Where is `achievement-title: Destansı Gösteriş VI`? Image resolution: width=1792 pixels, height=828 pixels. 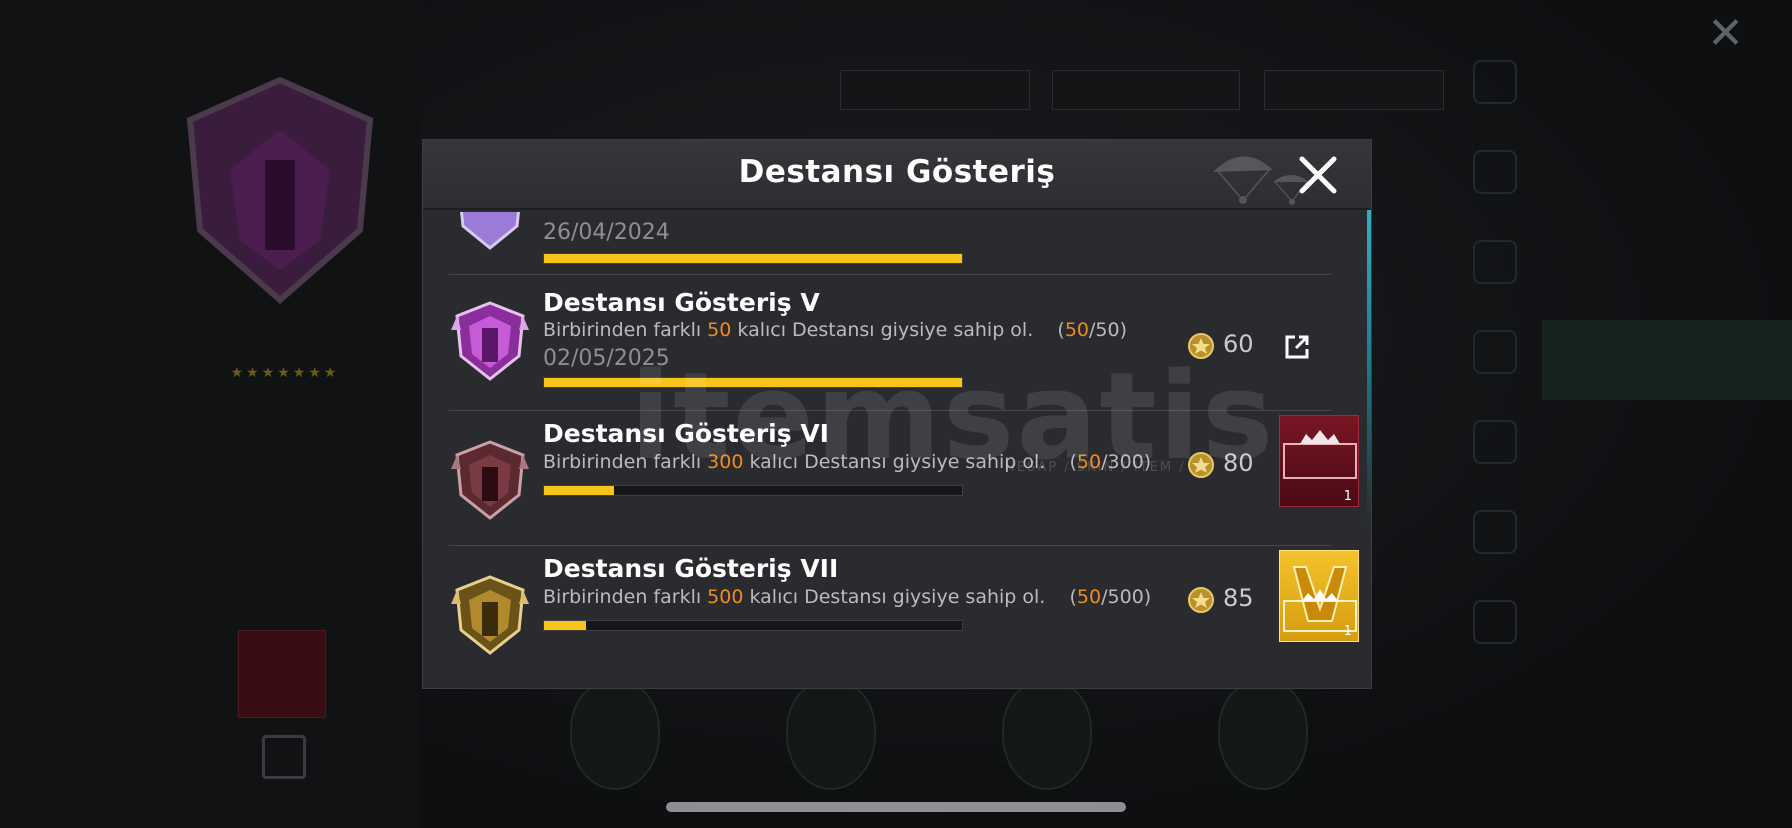
achievement-title: Destansı Gösteriş VI is located at coordinates (686, 433).